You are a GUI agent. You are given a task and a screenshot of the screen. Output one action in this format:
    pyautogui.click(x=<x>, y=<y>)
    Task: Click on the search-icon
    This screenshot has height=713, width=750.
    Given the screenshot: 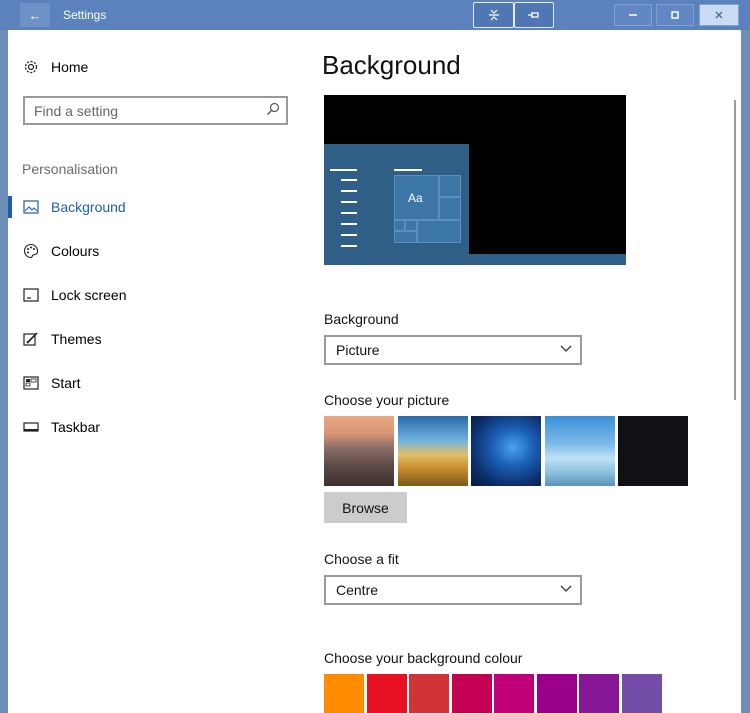 What is the action you would take?
    pyautogui.click(x=273, y=109)
    